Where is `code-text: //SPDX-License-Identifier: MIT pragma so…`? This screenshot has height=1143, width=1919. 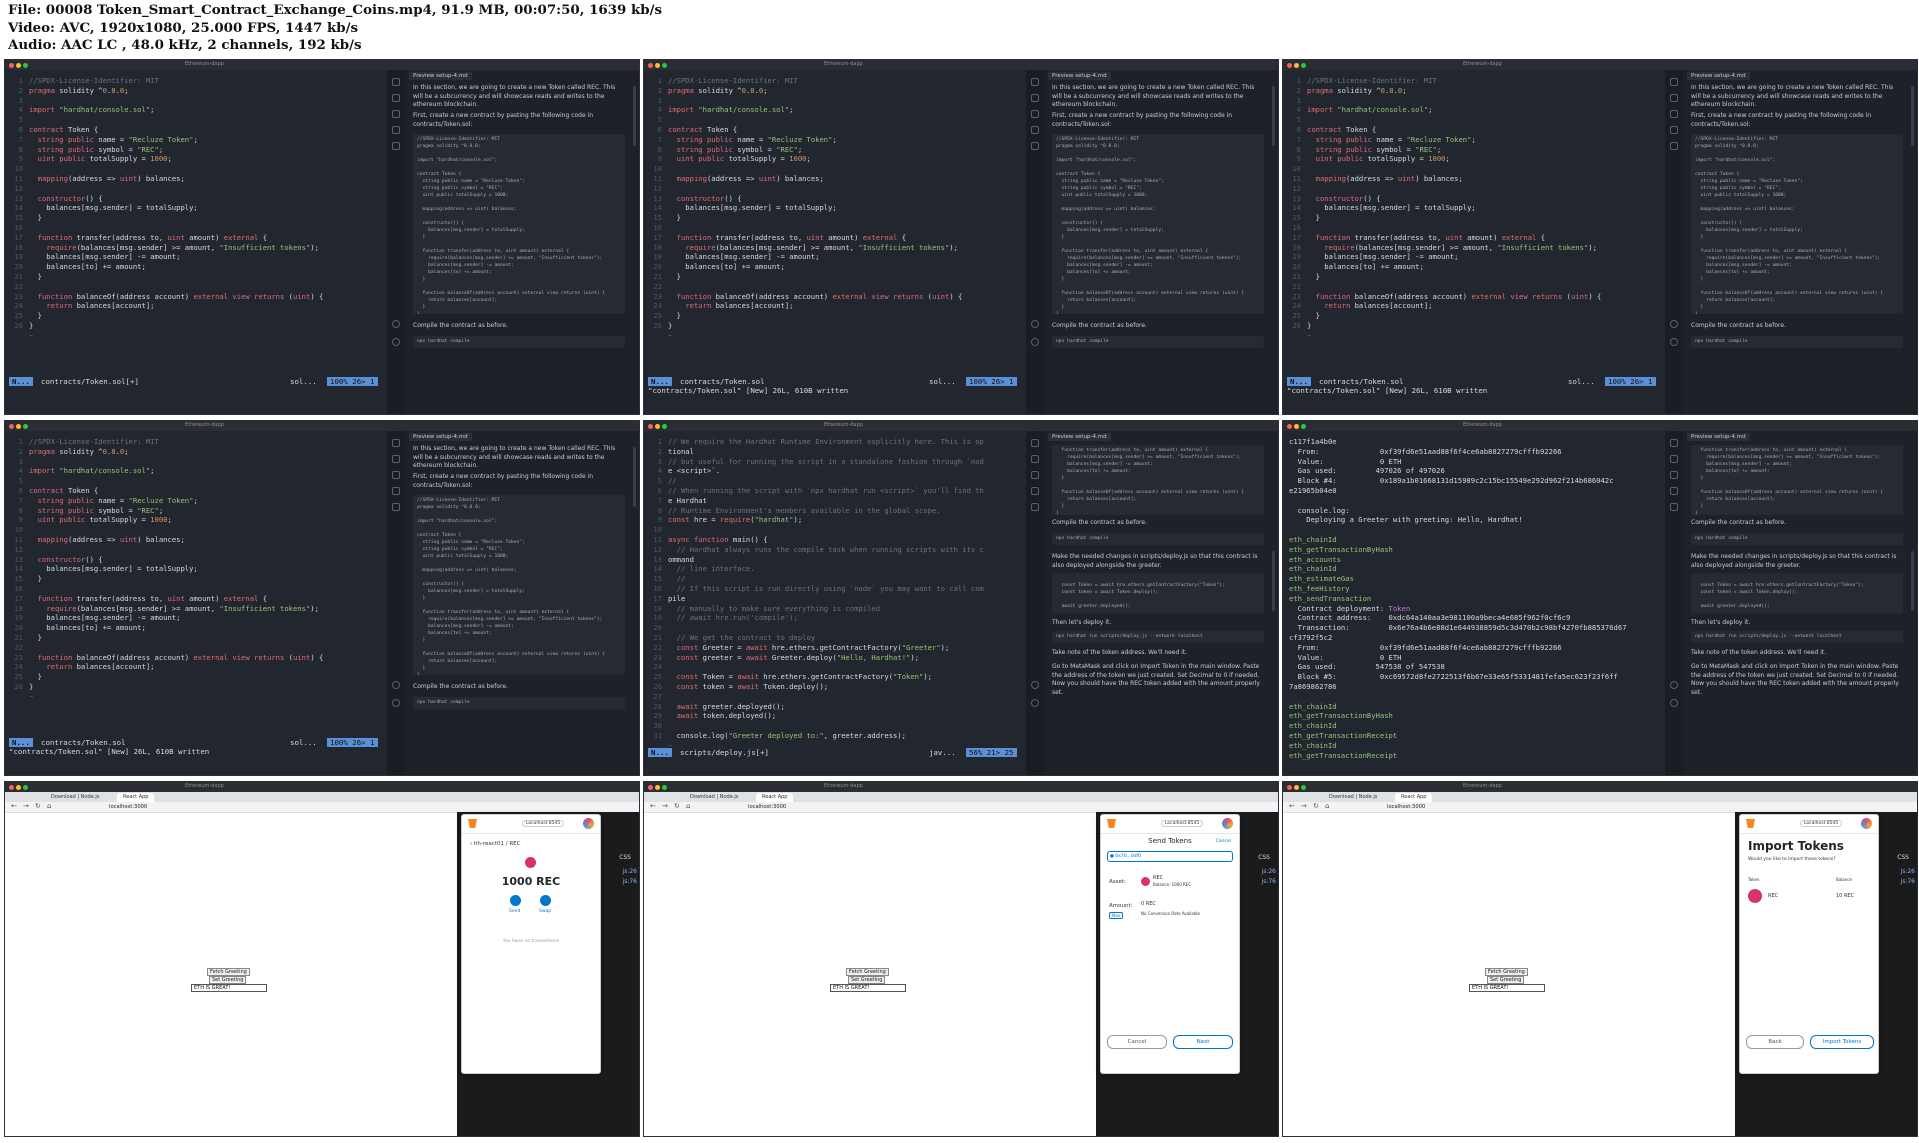 code-text: //SPDX-License-Identifier: MIT pragma so… is located at coordinates (206, 569).